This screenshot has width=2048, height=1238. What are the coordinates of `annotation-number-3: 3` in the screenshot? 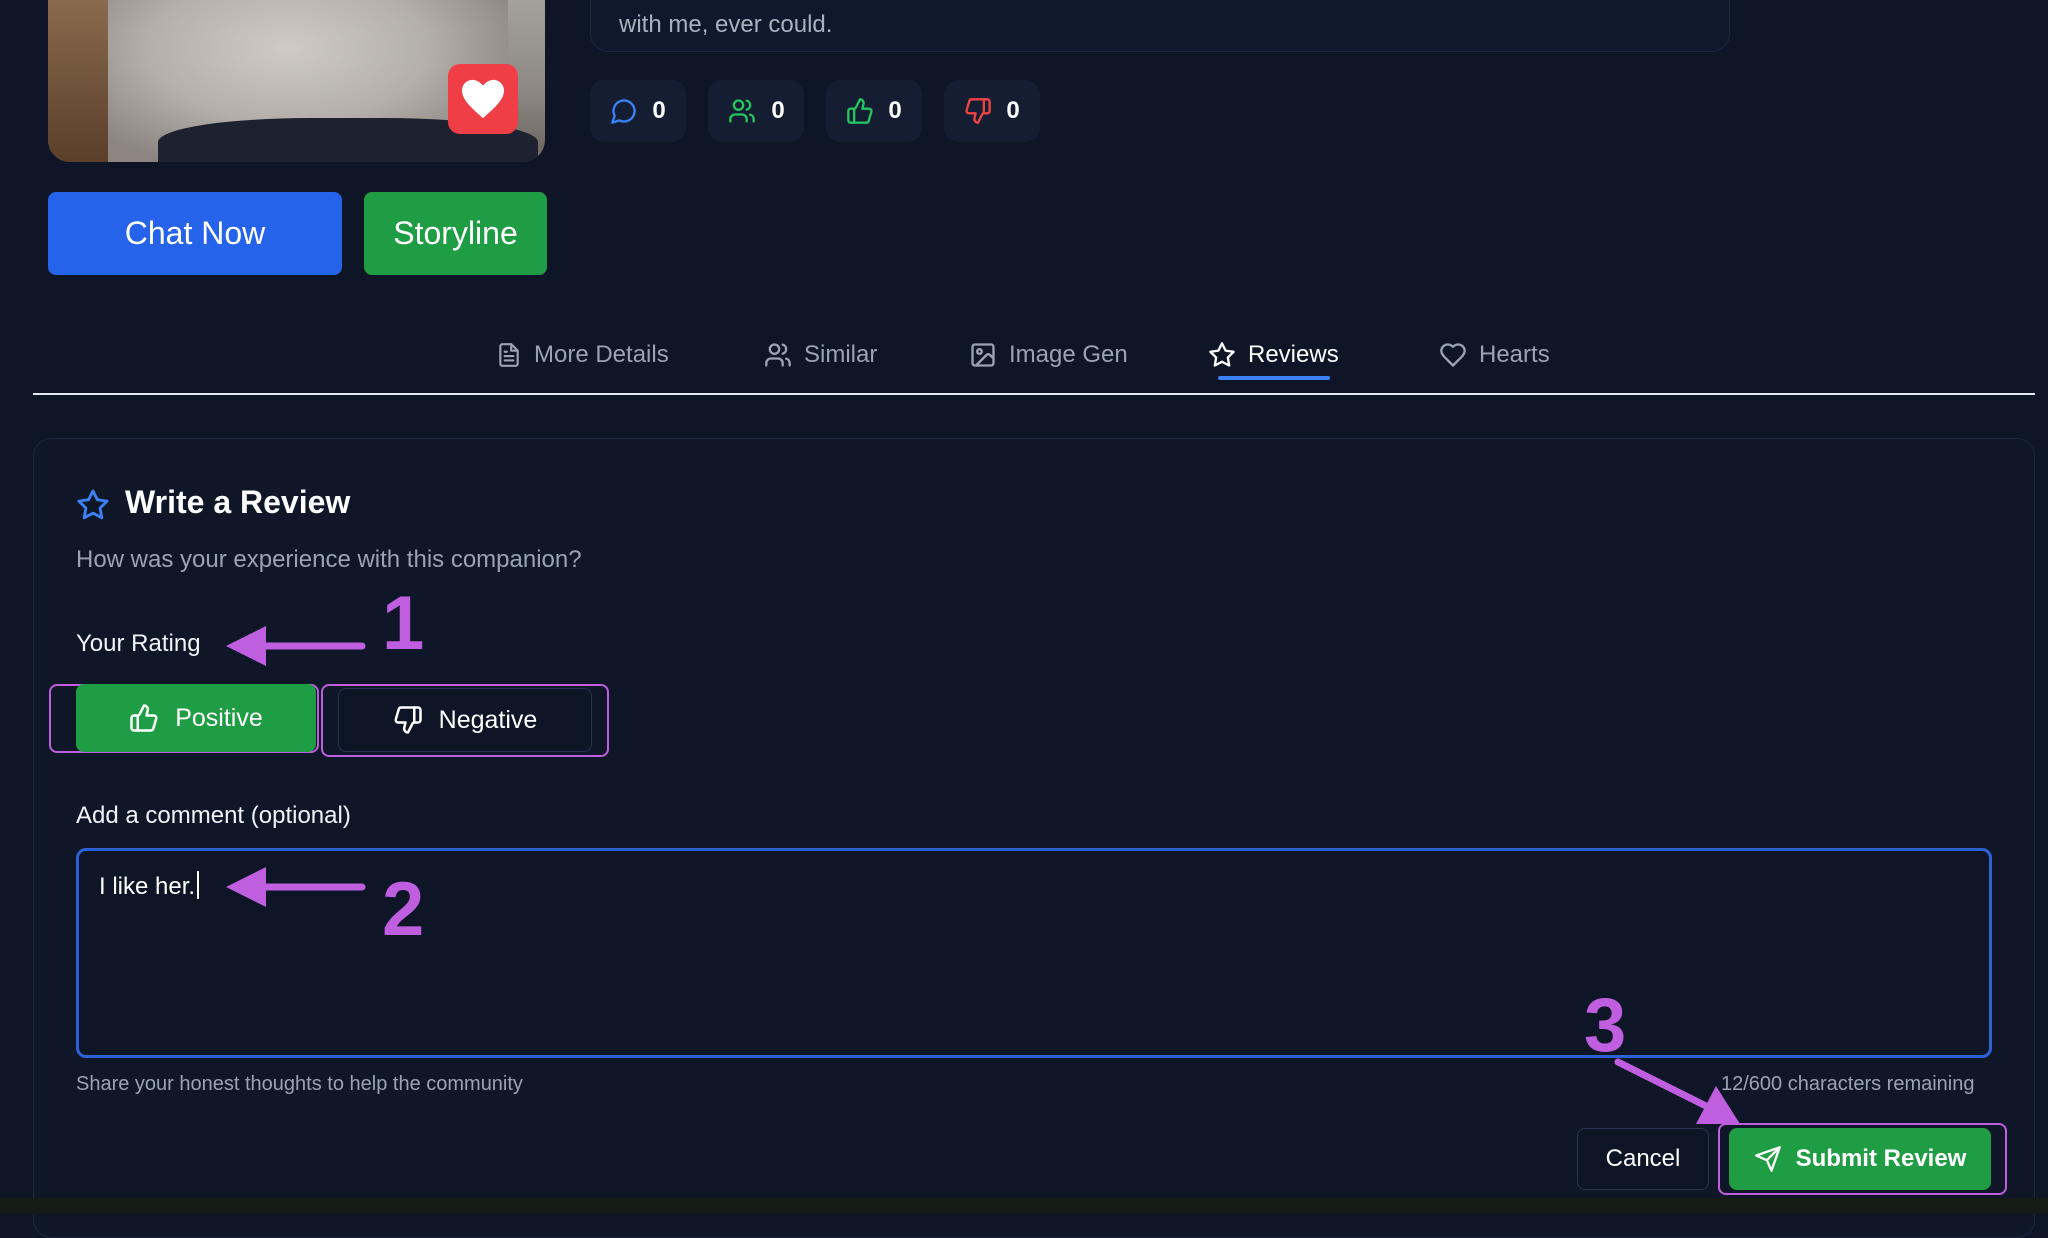 It's located at (1605, 1025).